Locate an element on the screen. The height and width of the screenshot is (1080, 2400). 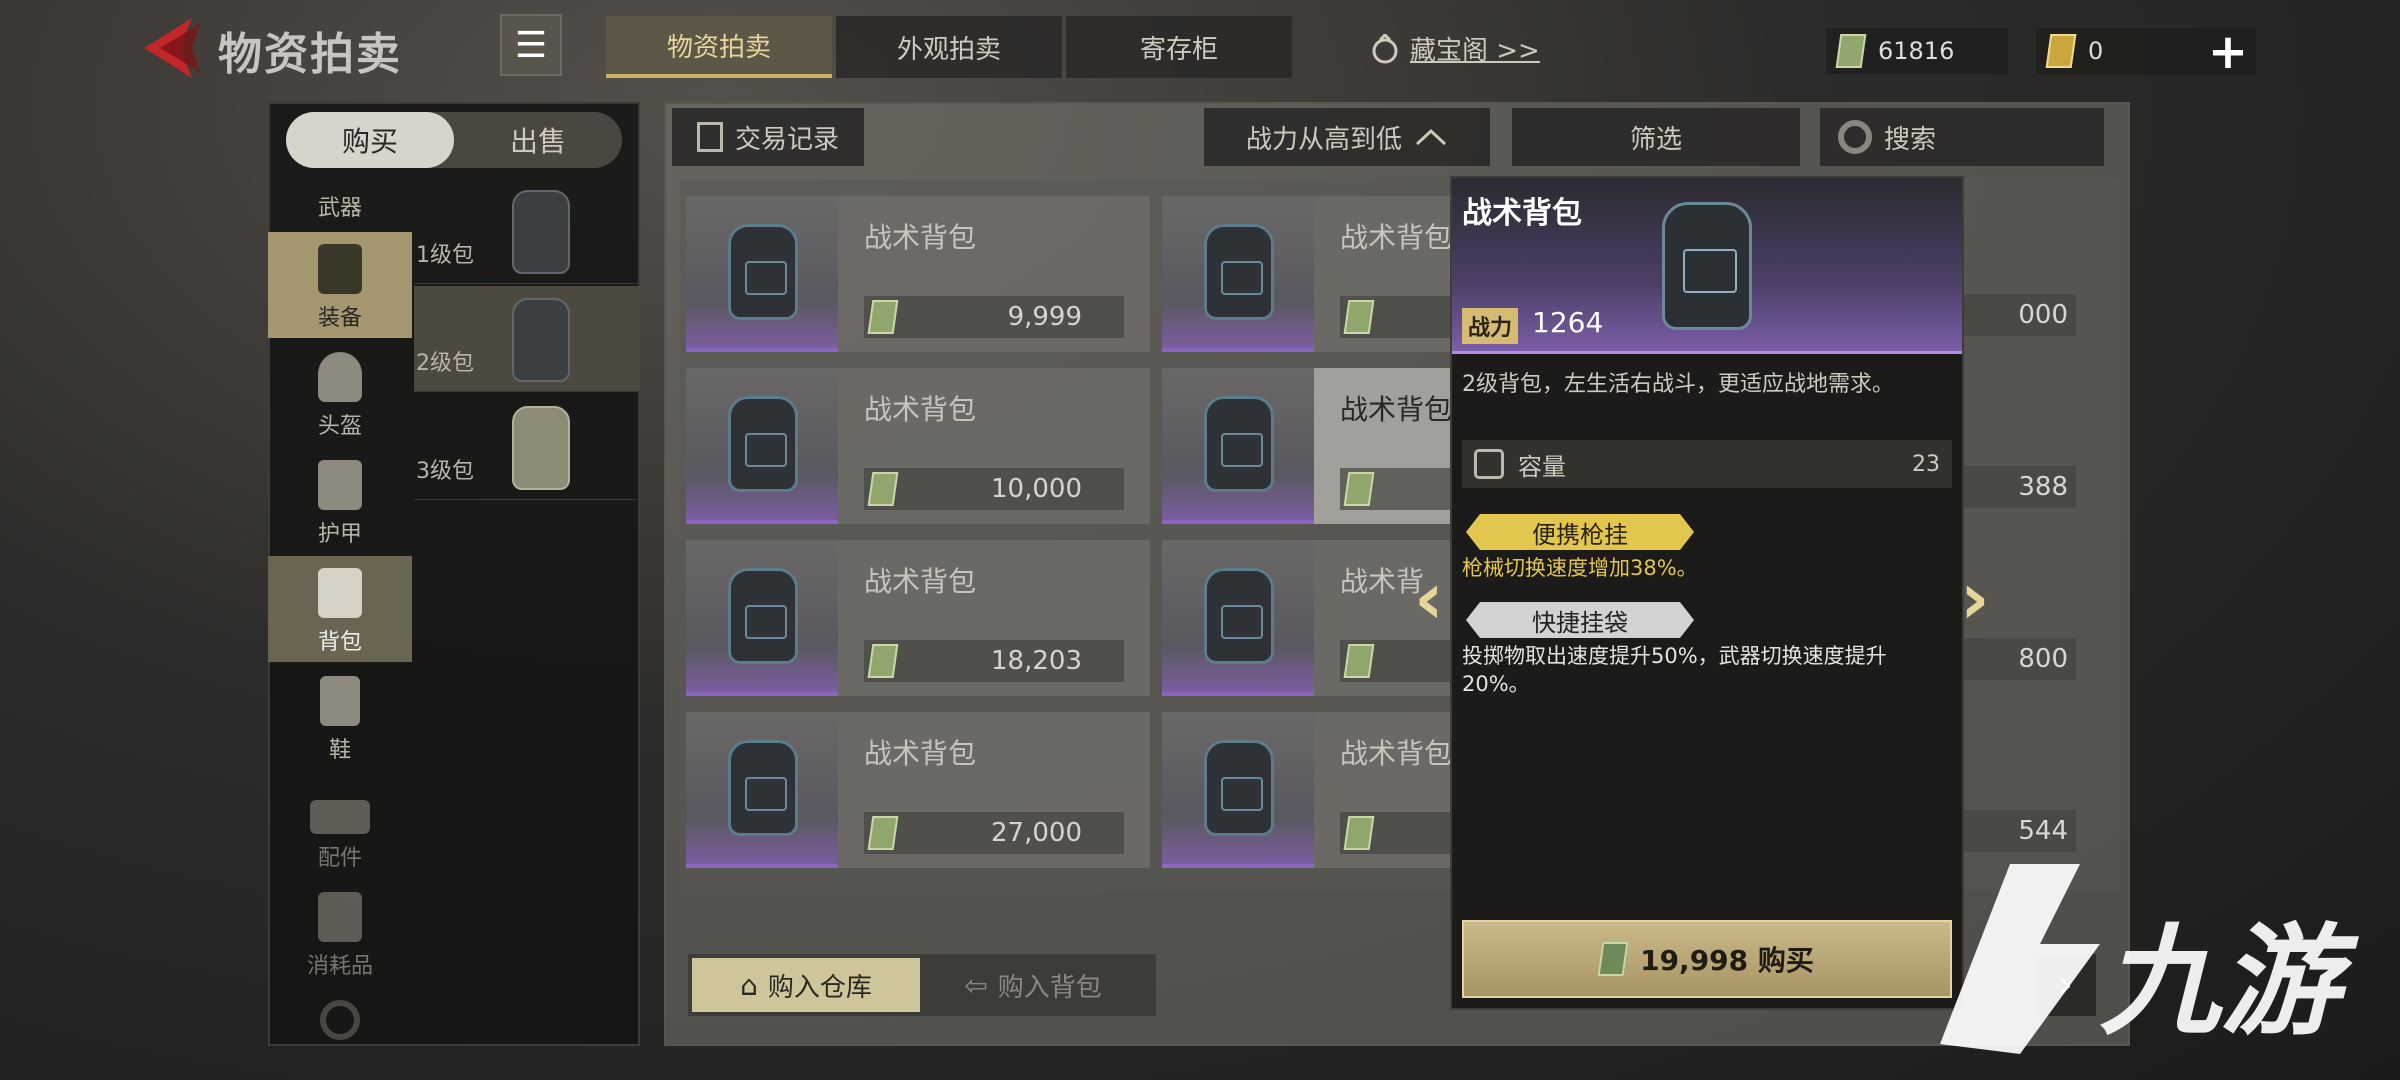
backpack-level3-icon is located at coordinates (541, 448).